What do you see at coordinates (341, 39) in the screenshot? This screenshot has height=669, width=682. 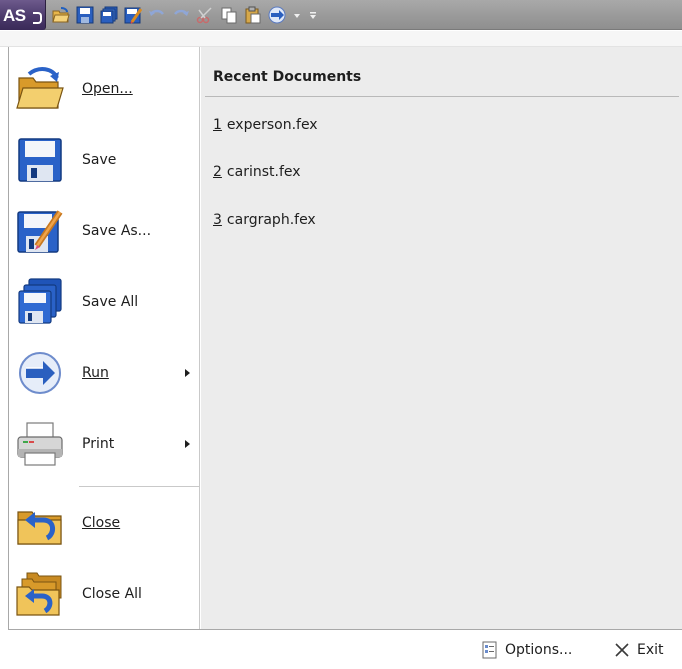 I see `ribbon-strip` at bounding box center [341, 39].